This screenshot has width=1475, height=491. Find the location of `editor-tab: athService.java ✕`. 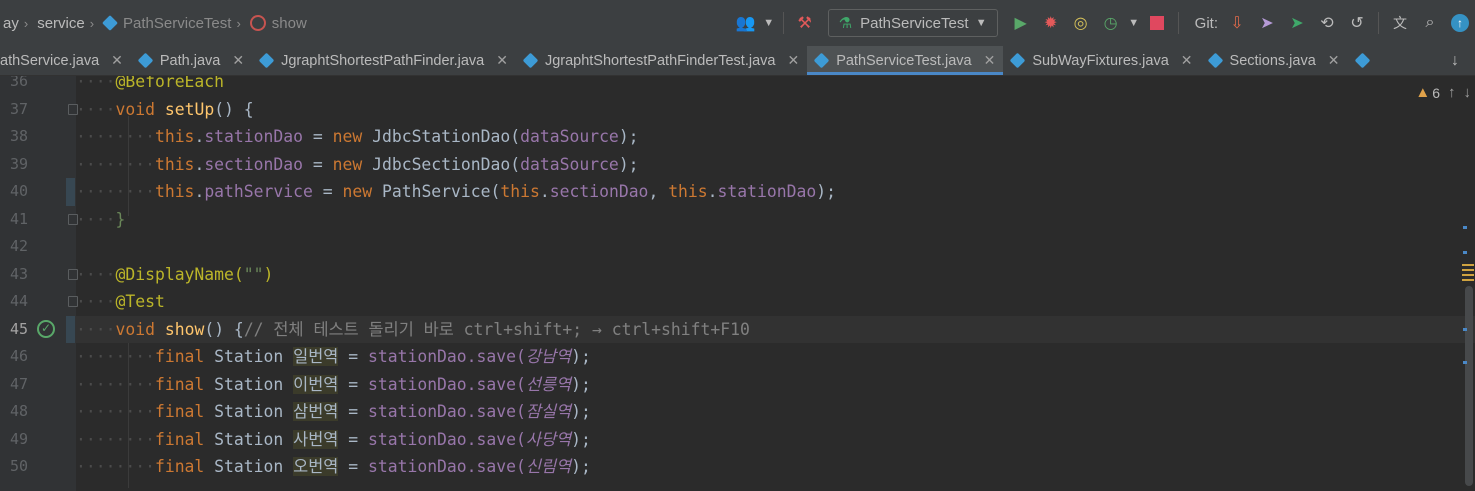

editor-tab: athService.java ✕ is located at coordinates (65, 60).